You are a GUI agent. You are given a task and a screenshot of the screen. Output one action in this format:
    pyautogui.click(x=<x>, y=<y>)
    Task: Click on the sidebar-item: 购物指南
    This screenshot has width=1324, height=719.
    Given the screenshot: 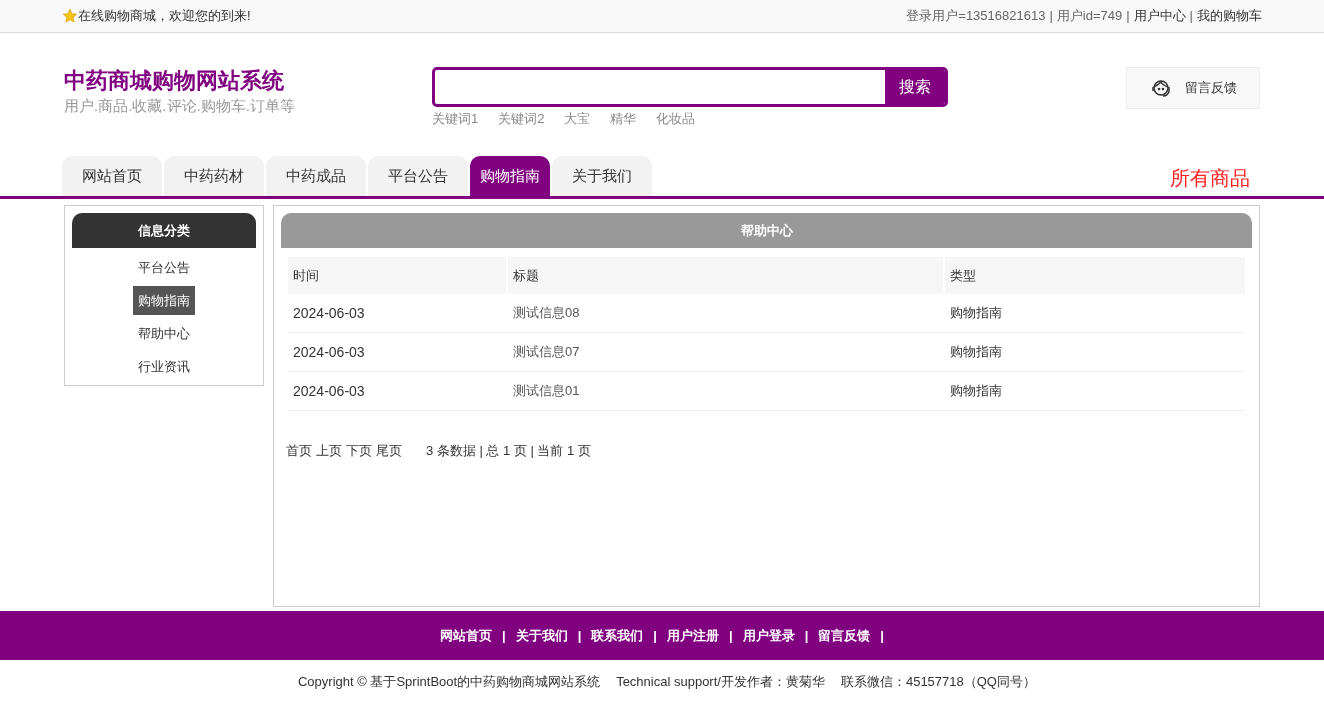 What is the action you would take?
    pyautogui.click(x=164, y=300)
    